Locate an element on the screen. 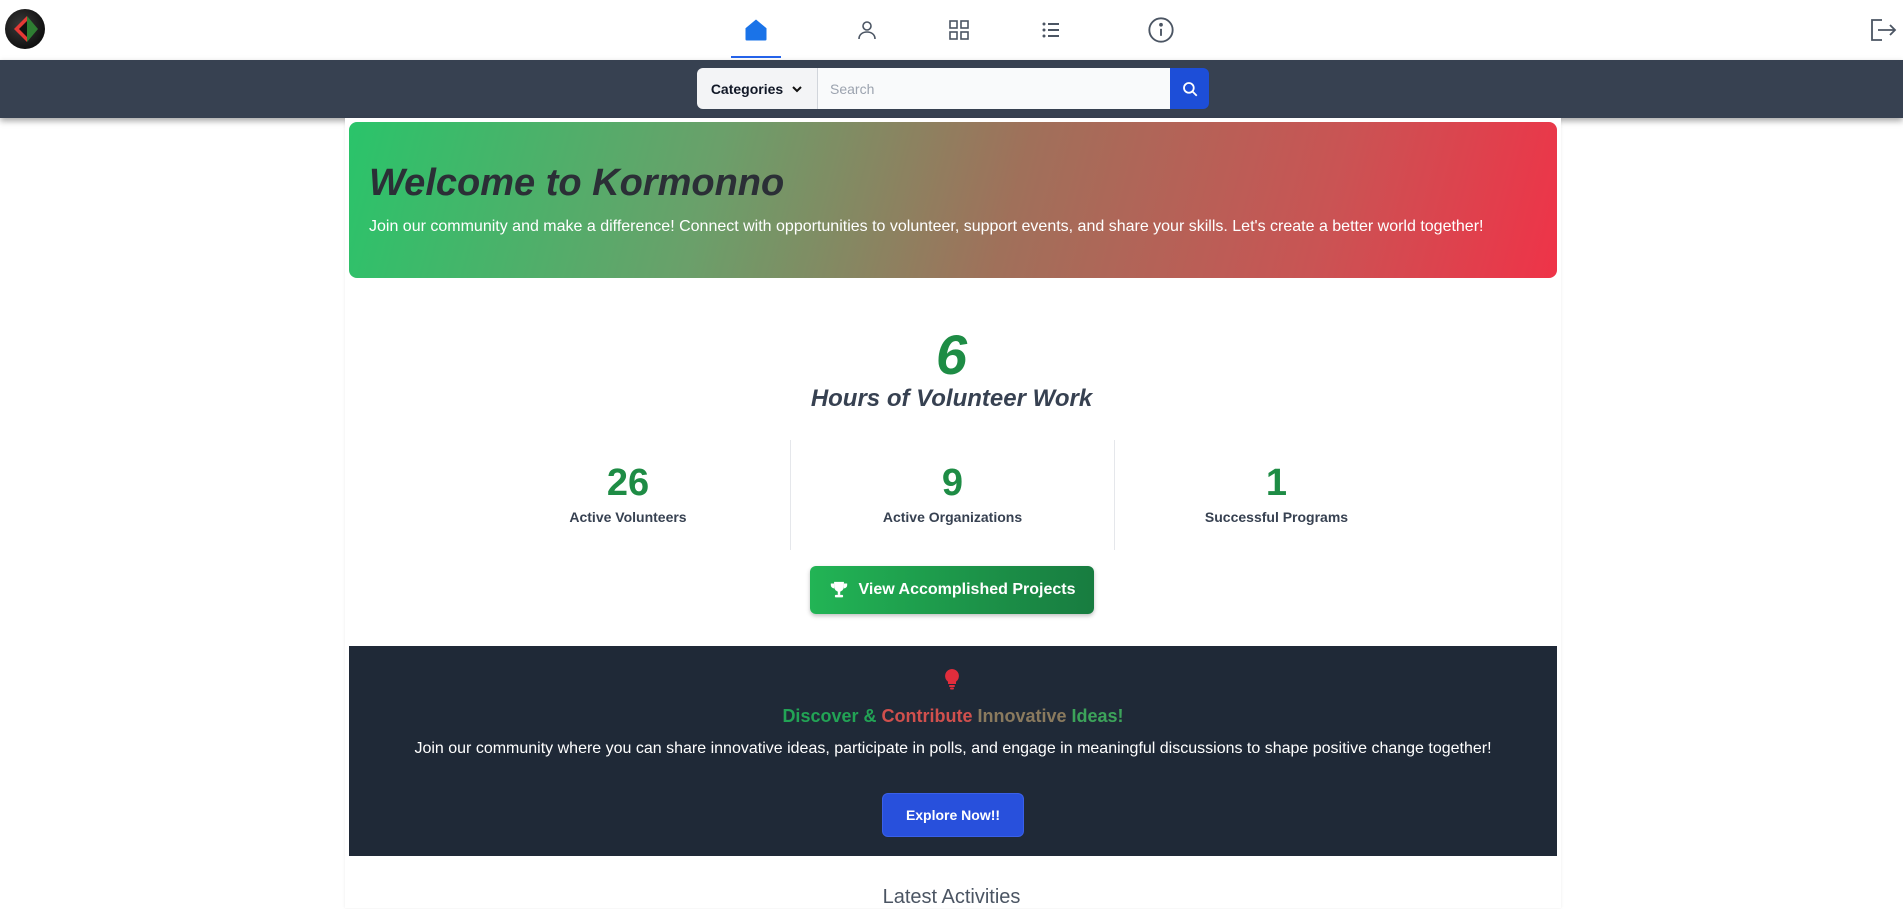 This screenshot has height=909, width=1903. chevron-down-icon is located at coordinates (797, 88).